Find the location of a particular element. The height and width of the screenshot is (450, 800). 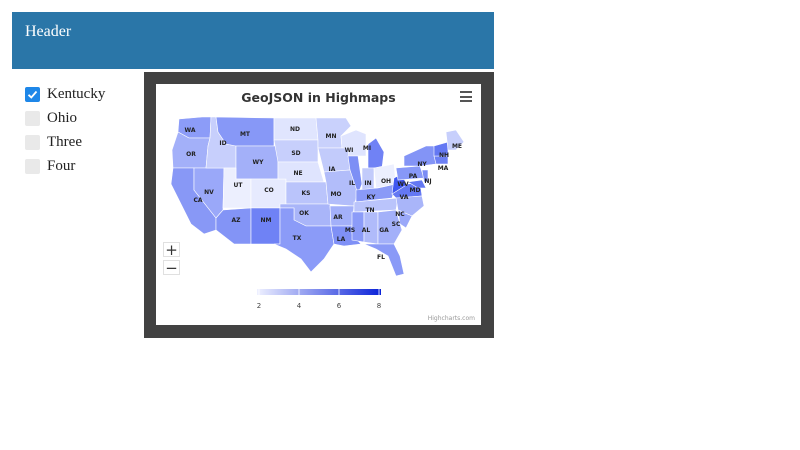

legend-gradient-bar is located at coordinates (319, 292).